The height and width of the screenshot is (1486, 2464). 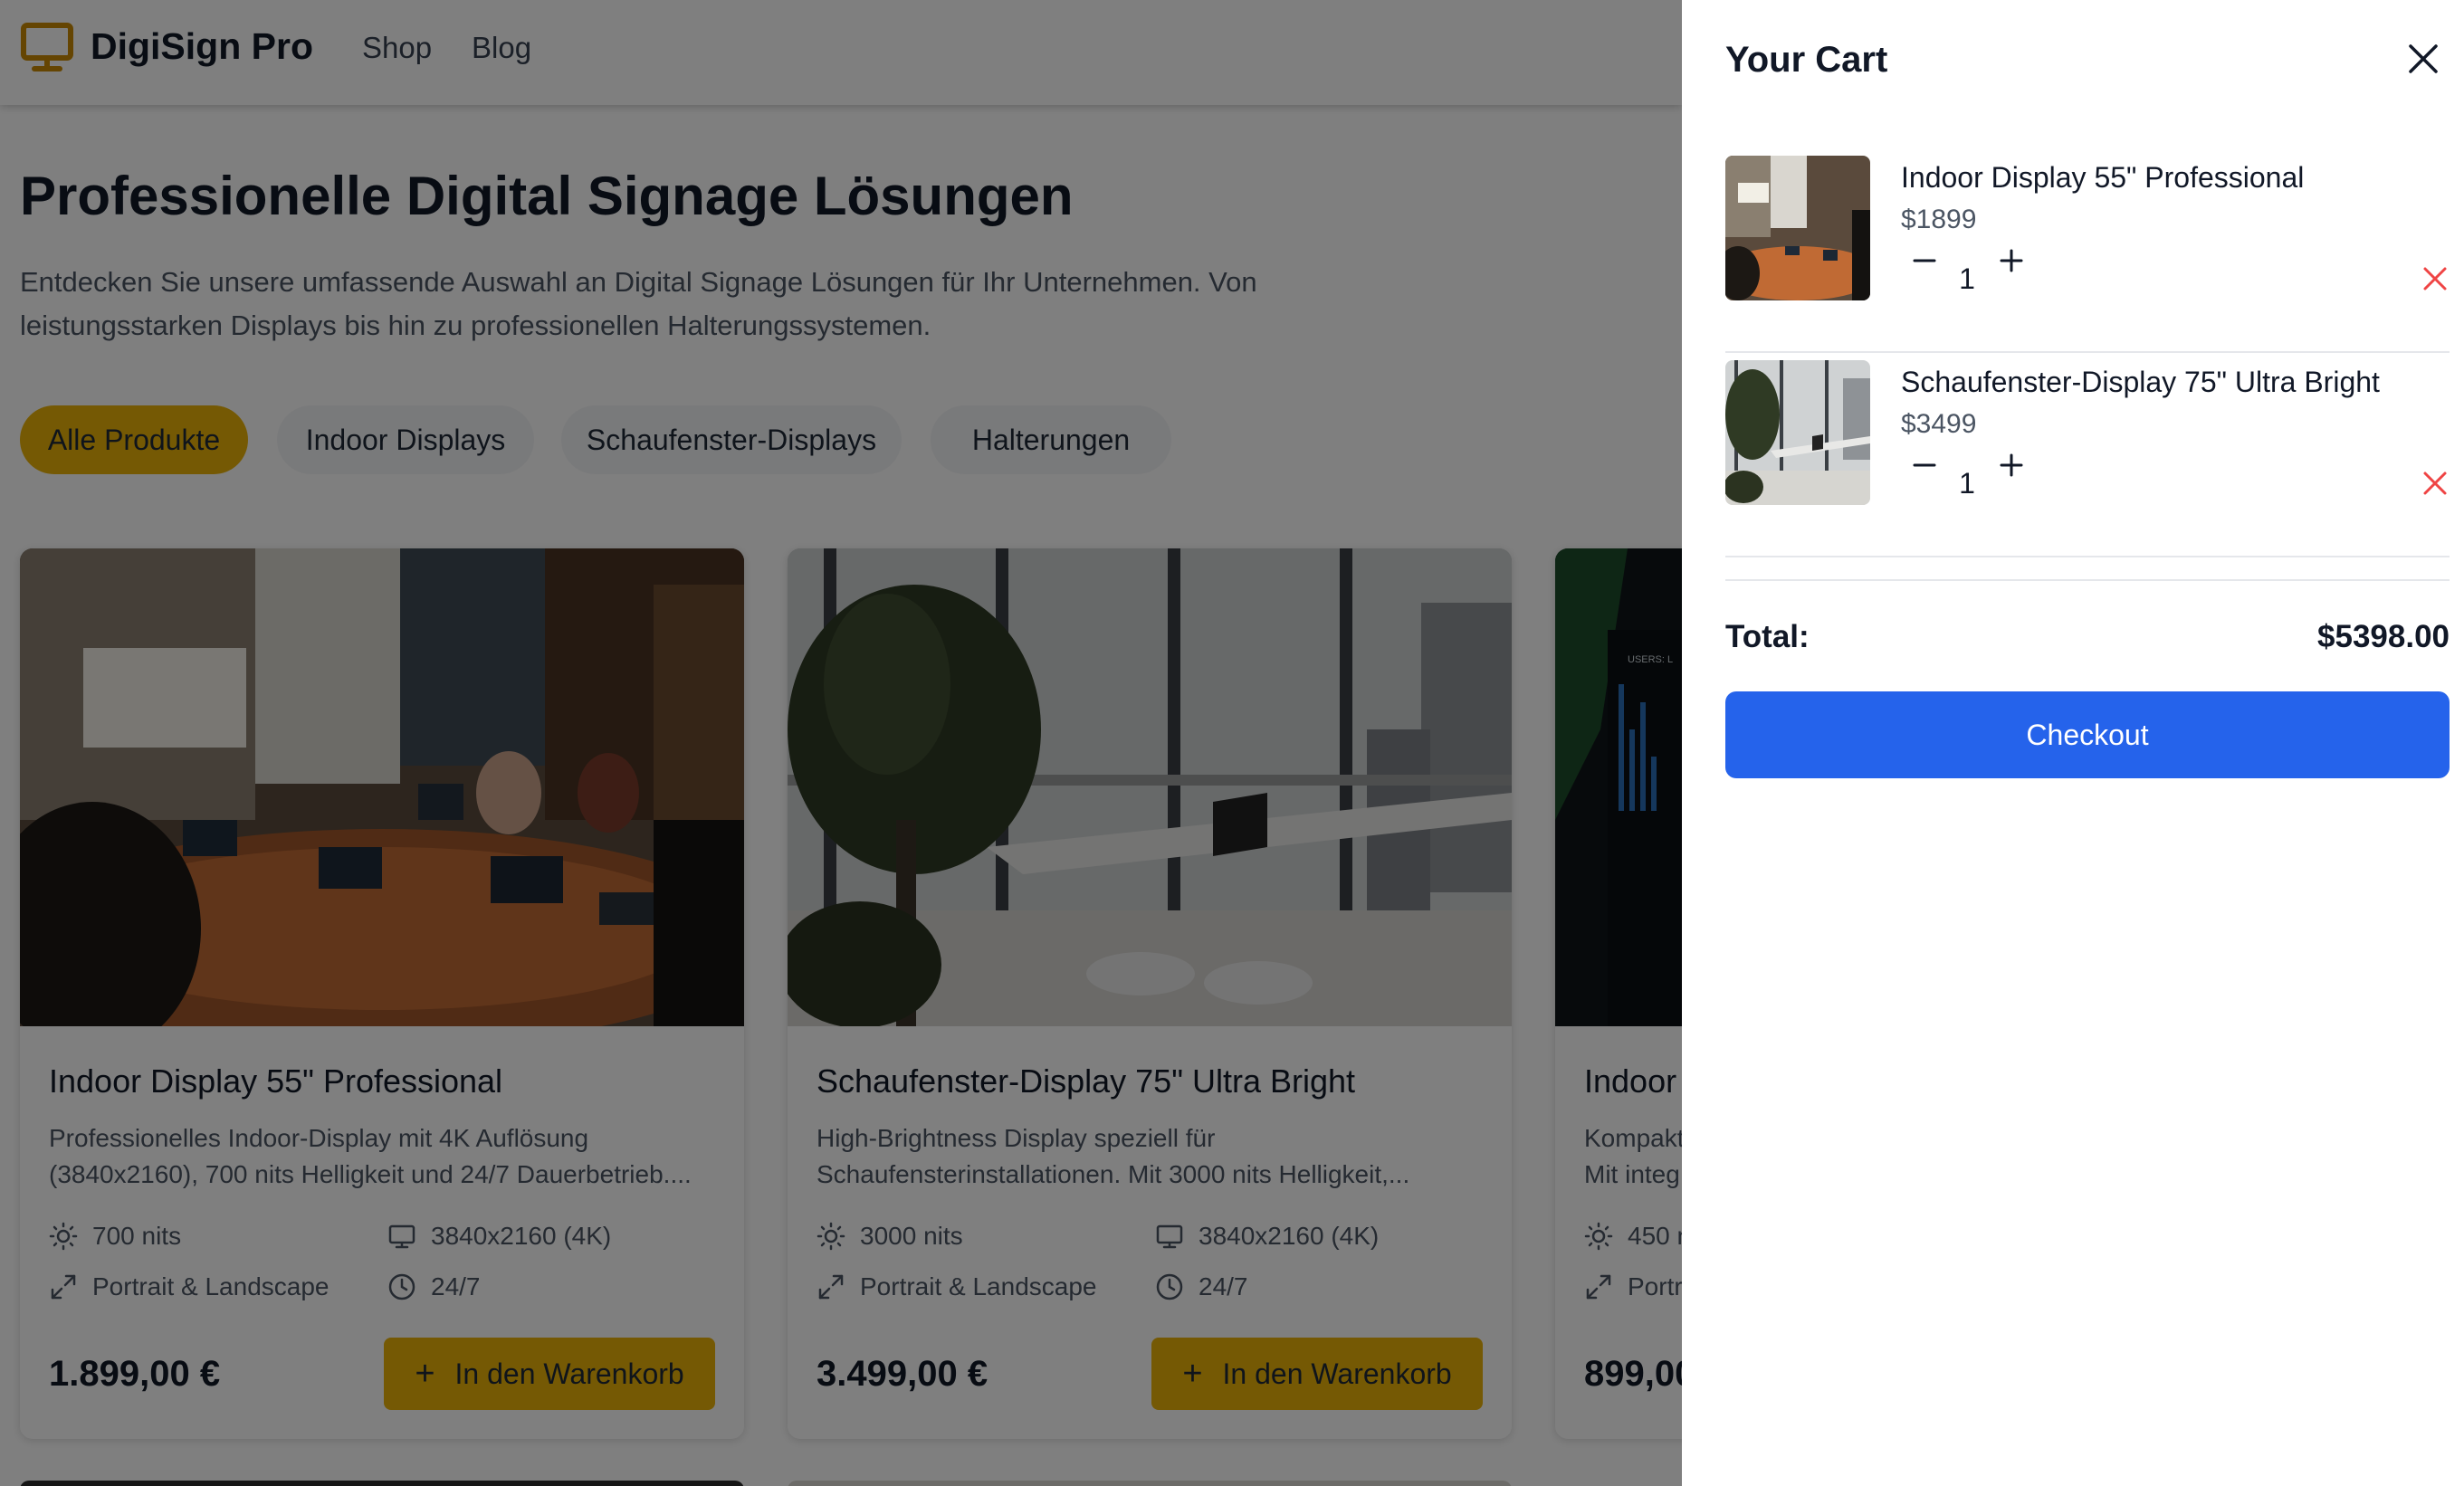 I want to click on cart-title: Your Cart, so click(x=1806, y=60).